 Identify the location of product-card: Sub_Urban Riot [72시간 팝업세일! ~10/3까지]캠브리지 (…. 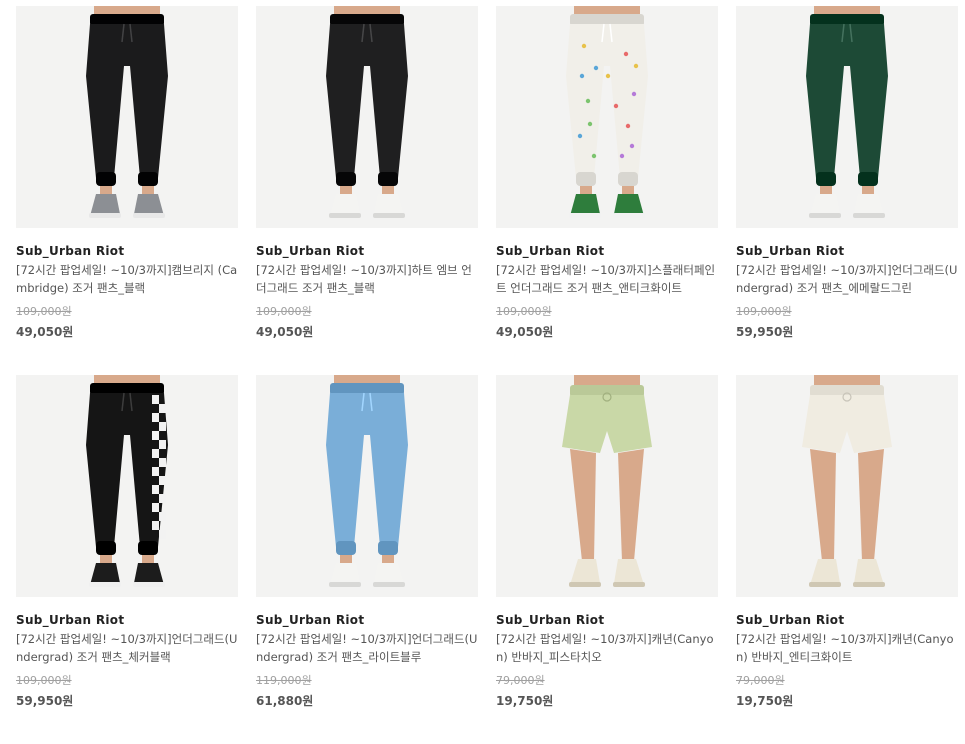
(127, 190).